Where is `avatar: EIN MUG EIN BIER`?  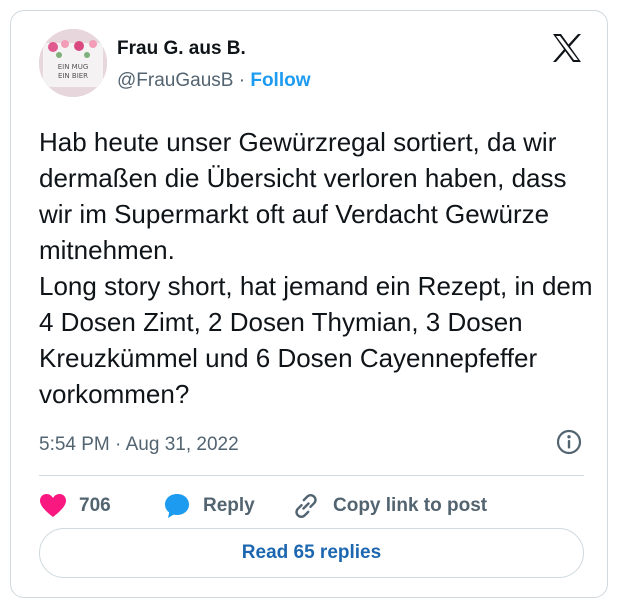 avatar: EIN MUG EIN BIER is located at coordinates (73, 63).